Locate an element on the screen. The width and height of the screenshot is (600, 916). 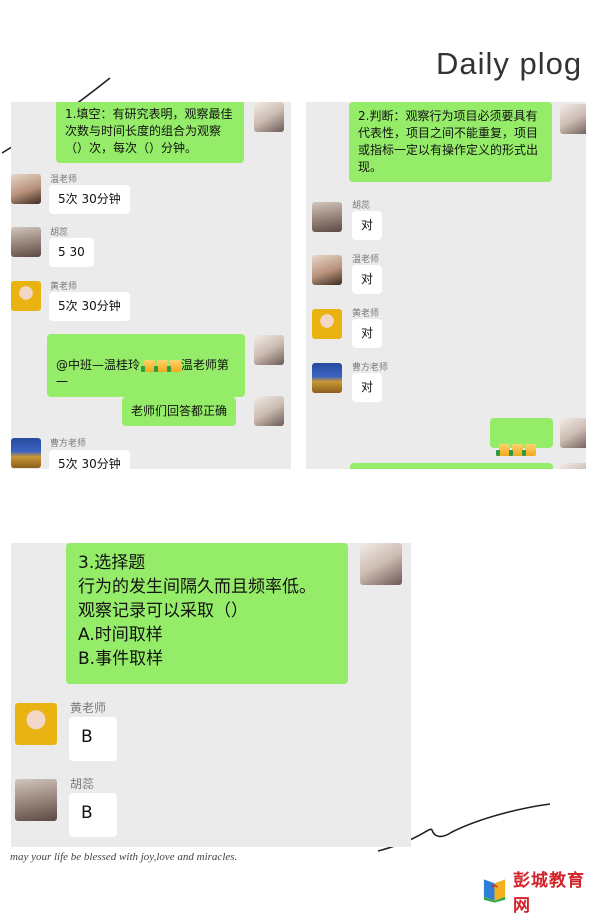
message-bubble: 老师们回答都正确 is located at coordinates (179, 411).